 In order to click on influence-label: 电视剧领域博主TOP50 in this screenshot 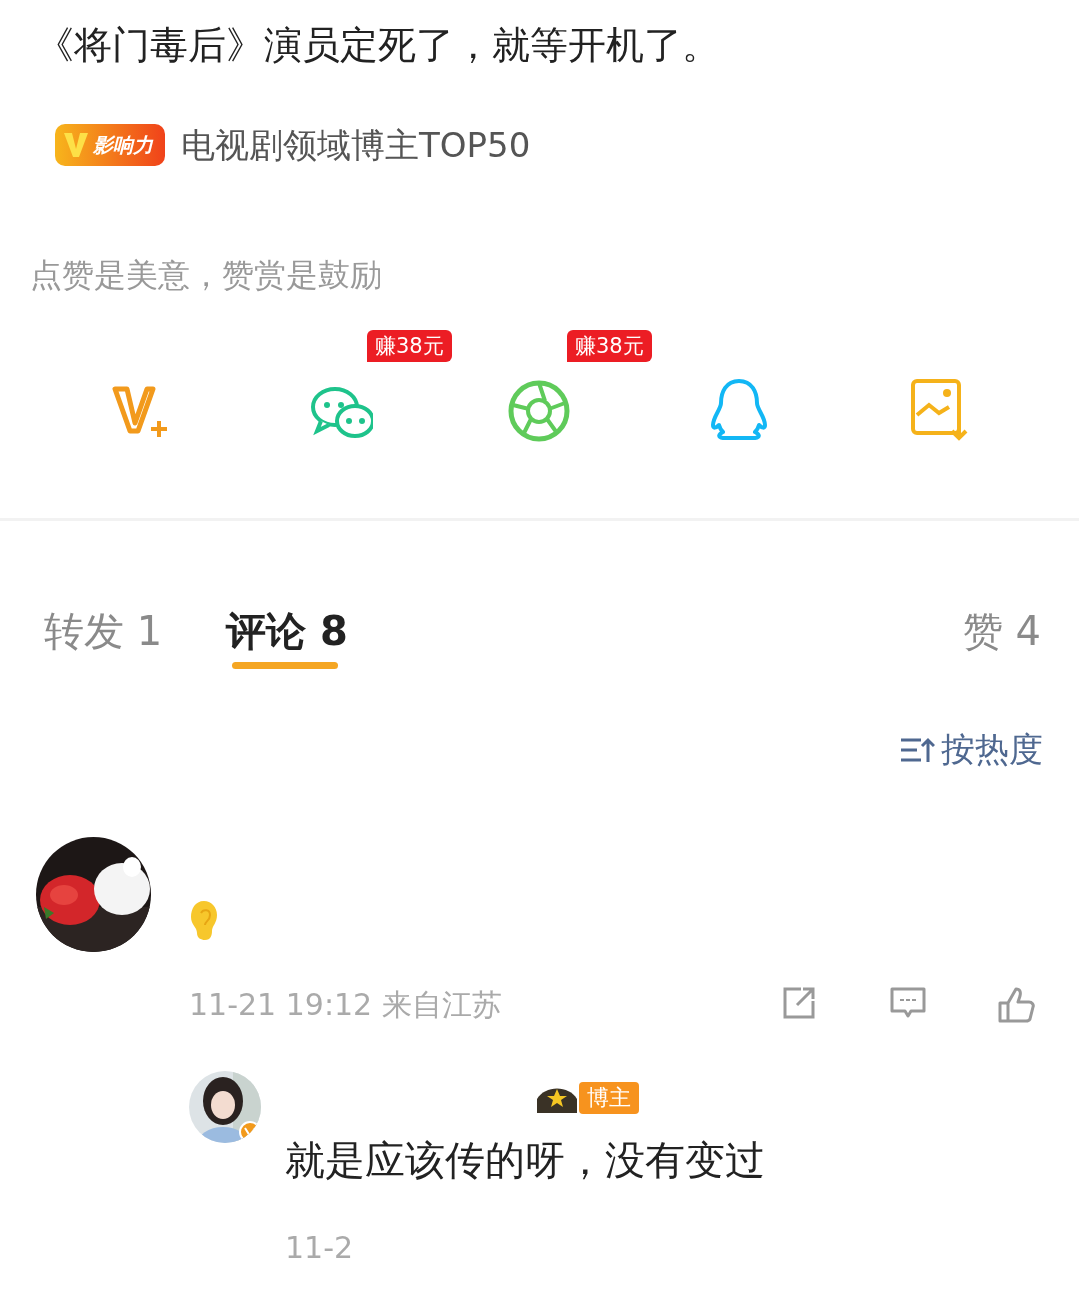, I will do `click(356, 145)`.